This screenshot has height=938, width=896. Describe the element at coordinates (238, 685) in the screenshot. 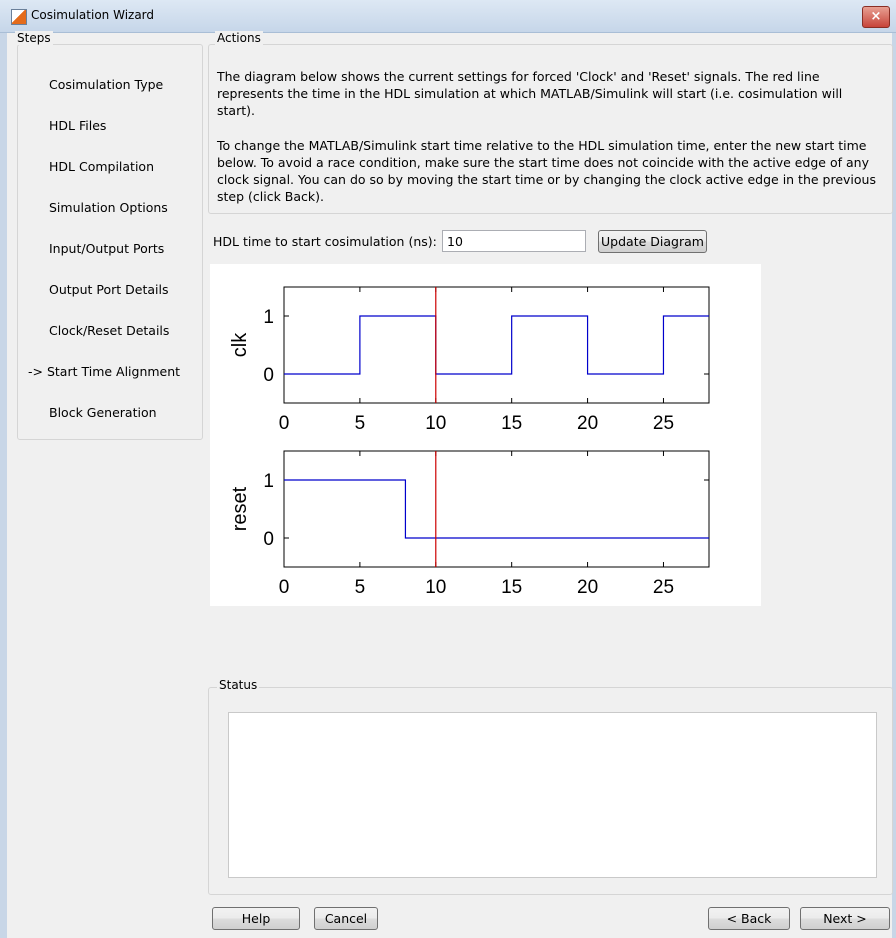

I see `status-title: Status` at that location.